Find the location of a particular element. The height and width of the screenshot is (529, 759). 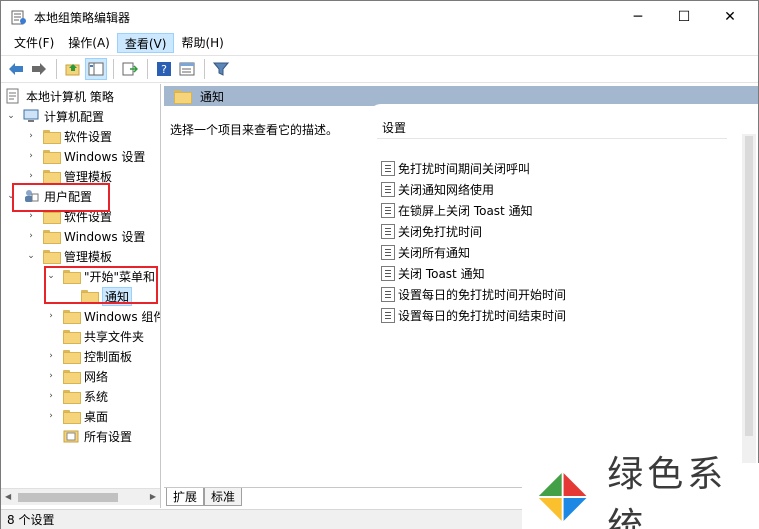

tree-item-all-settings: 所有设置 is located at coordinates (97, 436).